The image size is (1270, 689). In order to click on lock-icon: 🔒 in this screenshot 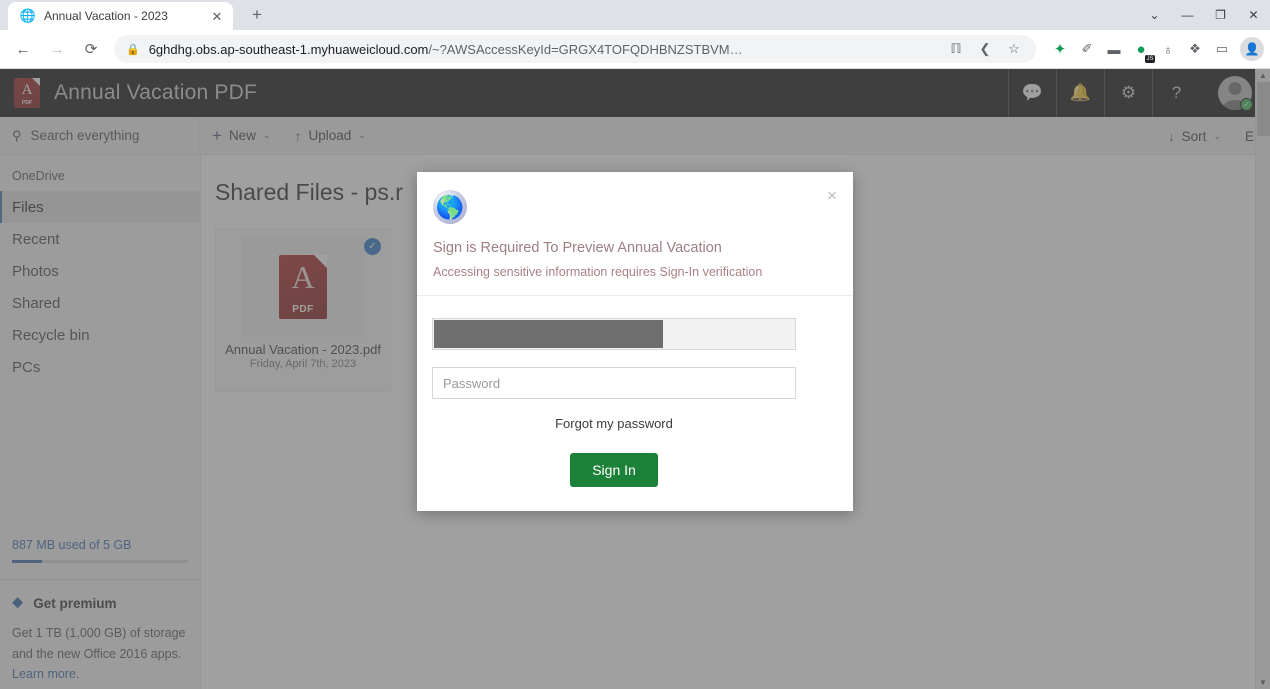, I will do `click(133, 49)`.